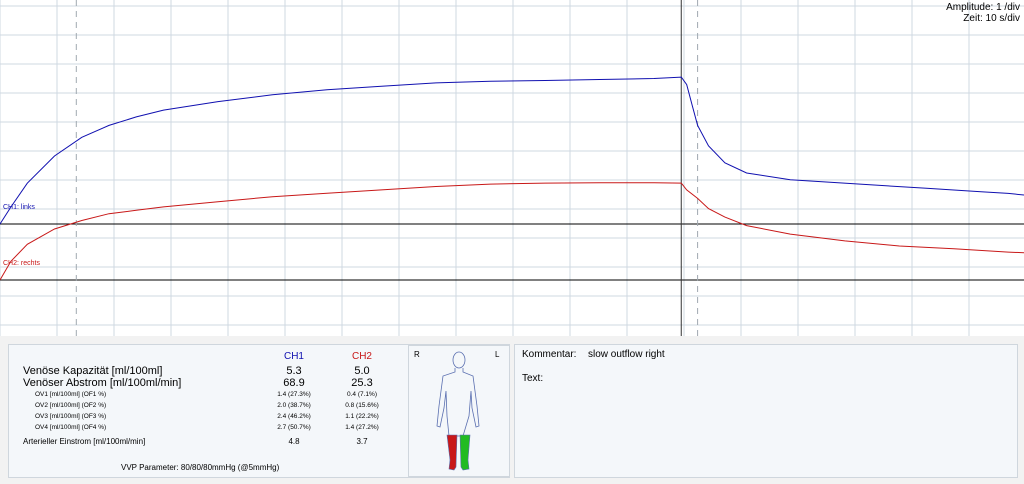 The width and height of the screenshot is (1024, 484). I want to click on result-row-2-label: OV1 [ml/100ml] (OF1 %), so click(71, 394).